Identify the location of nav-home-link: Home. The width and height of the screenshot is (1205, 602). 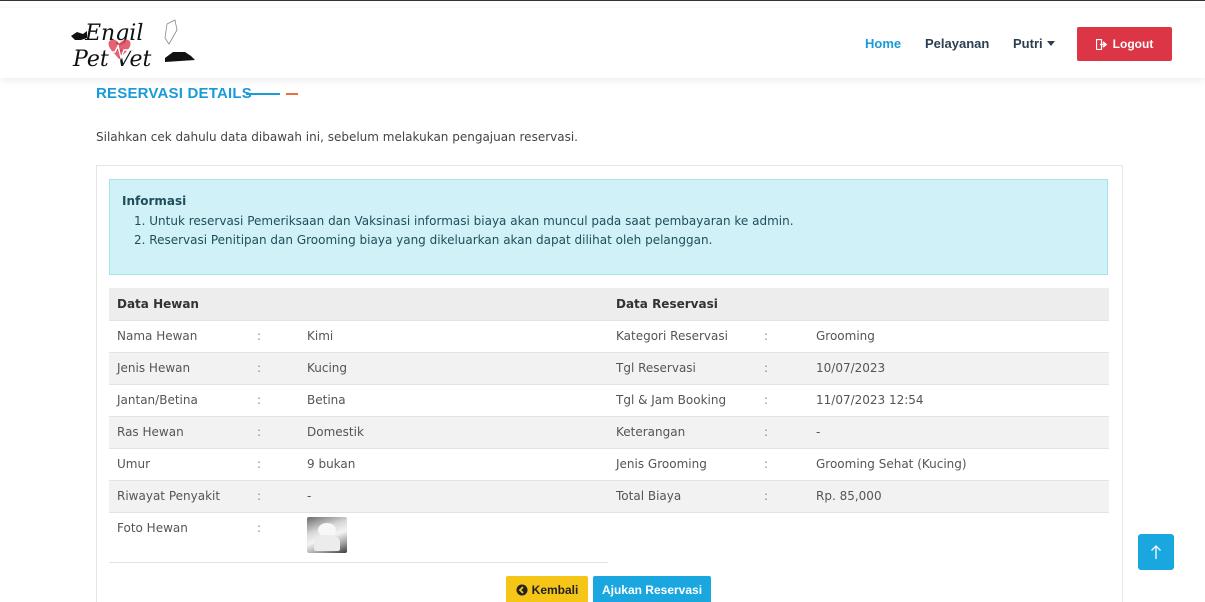
(883, 43).